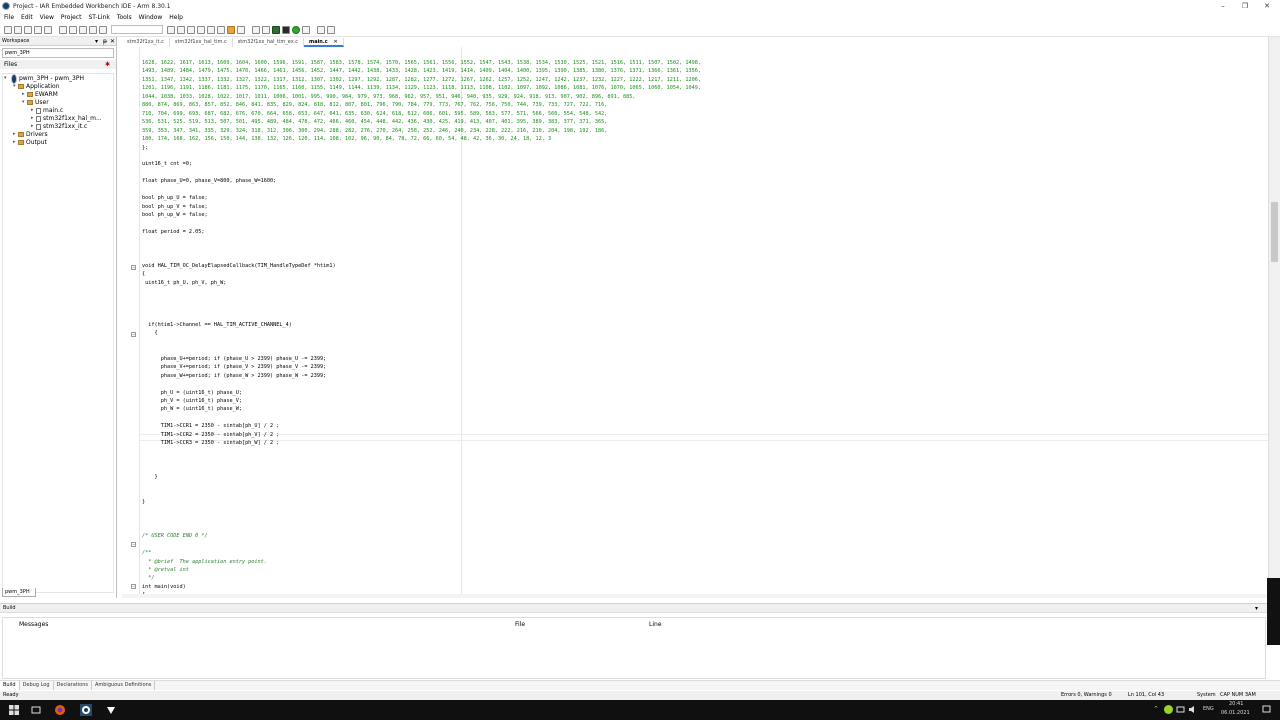  I want to click on stlink-utility-icon, so click(111, 710).